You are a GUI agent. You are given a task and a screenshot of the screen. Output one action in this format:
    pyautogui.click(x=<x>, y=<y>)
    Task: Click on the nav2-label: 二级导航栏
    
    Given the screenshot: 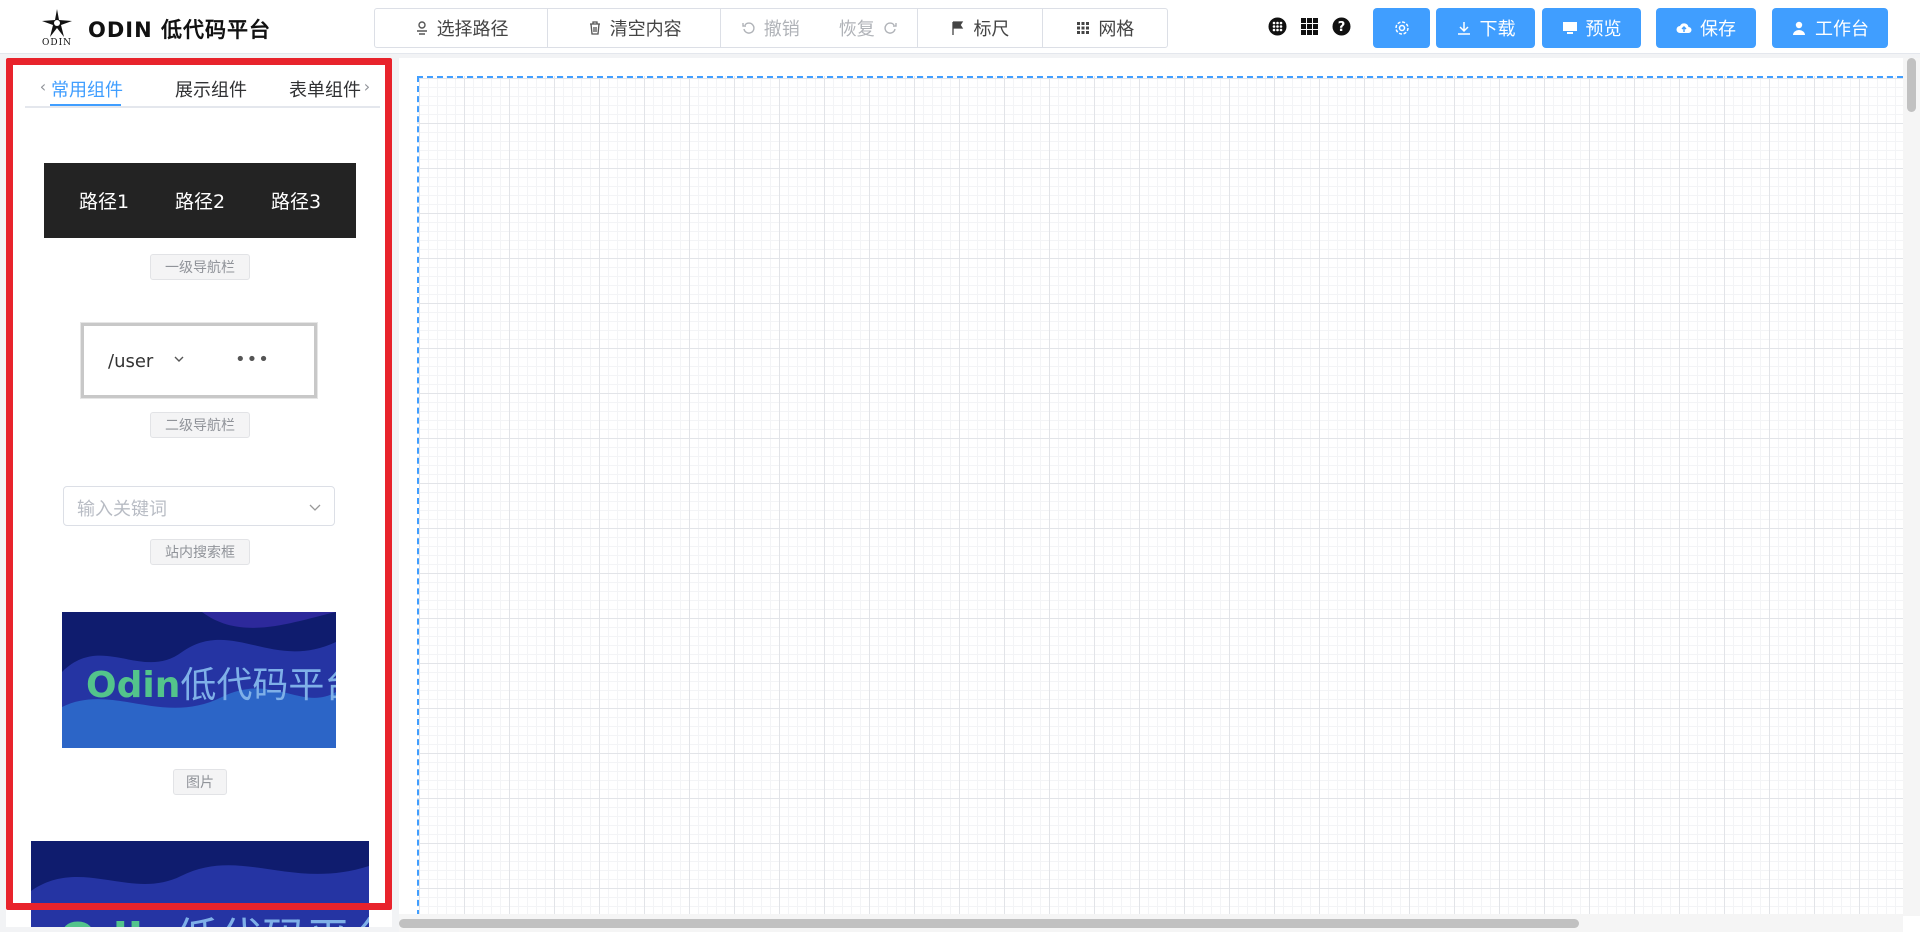 What is the action you would take?
    pyautogui.click(x=200, y=425)
    